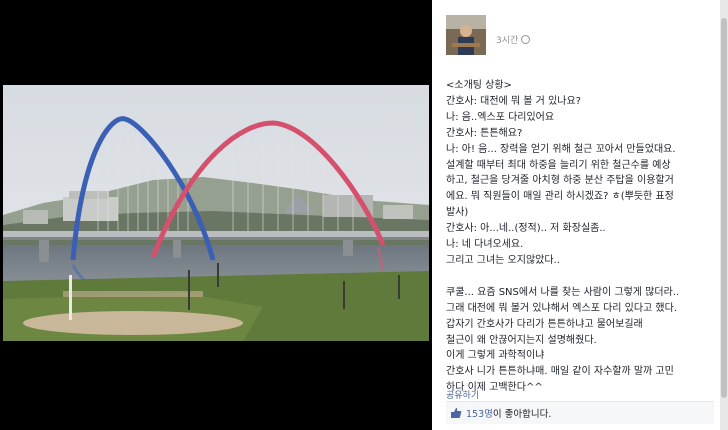 This screenshot has width=728, height=430. I want to click on post-line: 간호사: 대전에 뭐 볼 거 있나요?, so click(513, 101).